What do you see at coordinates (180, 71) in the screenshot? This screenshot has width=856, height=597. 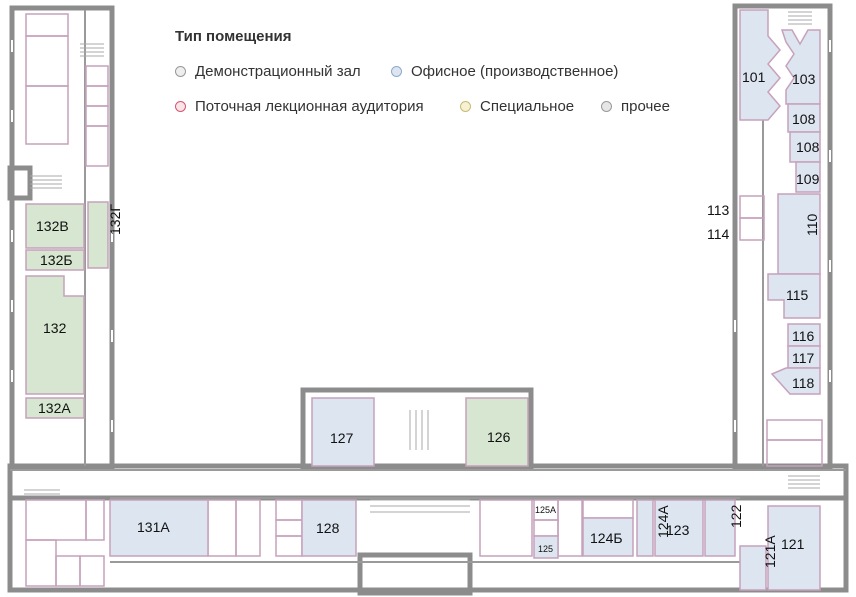 I see `legend-dot-demo-hall` at bounding box center [180, 71].